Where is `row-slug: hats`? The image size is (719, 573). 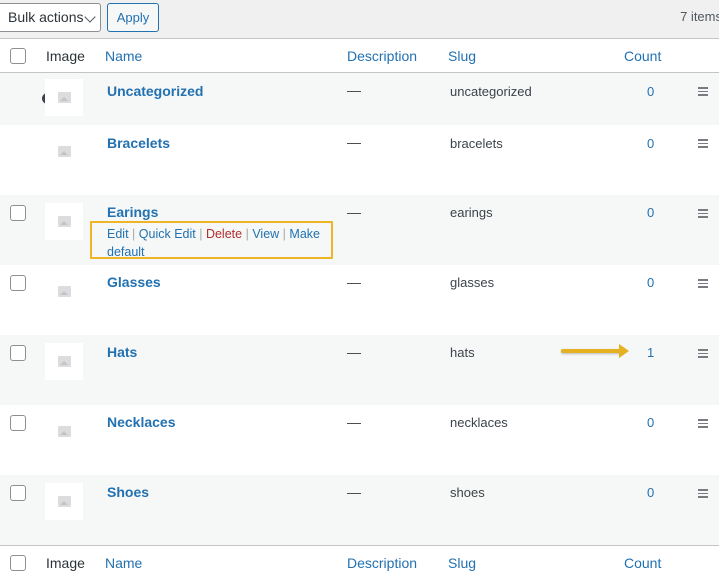 row-slug: hats is located at coordinates (462, 352).